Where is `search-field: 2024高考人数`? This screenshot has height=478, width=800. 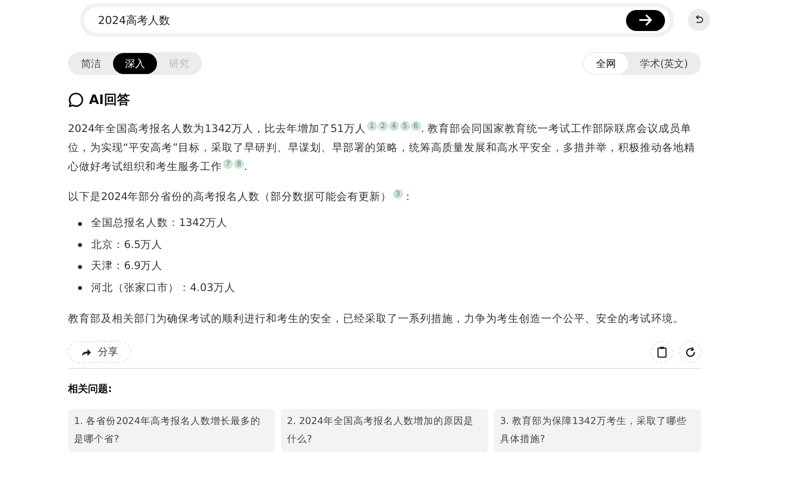
search-field: 2024高考人数 is located at coordinates (361, 20).